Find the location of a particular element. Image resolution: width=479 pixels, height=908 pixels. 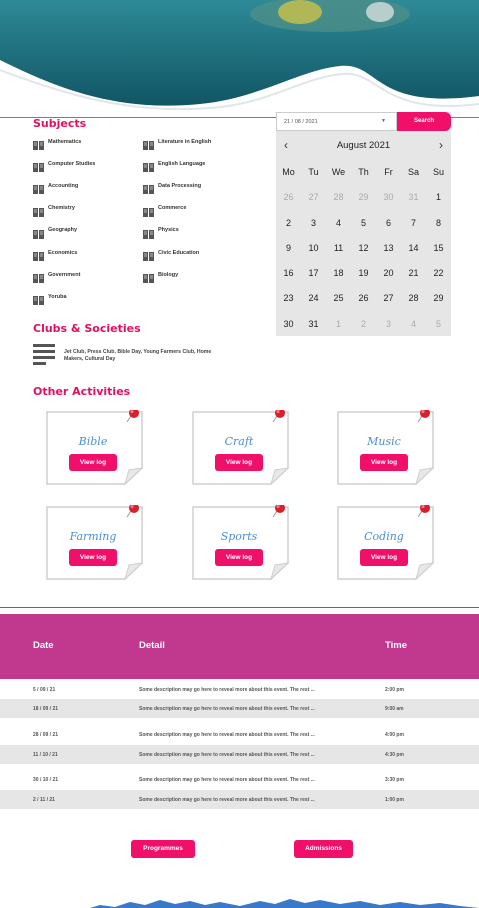

calendar-day: 7 is located at coordinates (413, 223).